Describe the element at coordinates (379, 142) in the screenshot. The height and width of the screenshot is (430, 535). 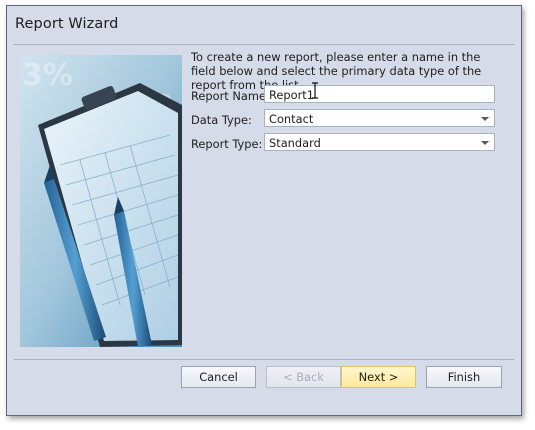
I see `report-type-select: Standard` at that location.